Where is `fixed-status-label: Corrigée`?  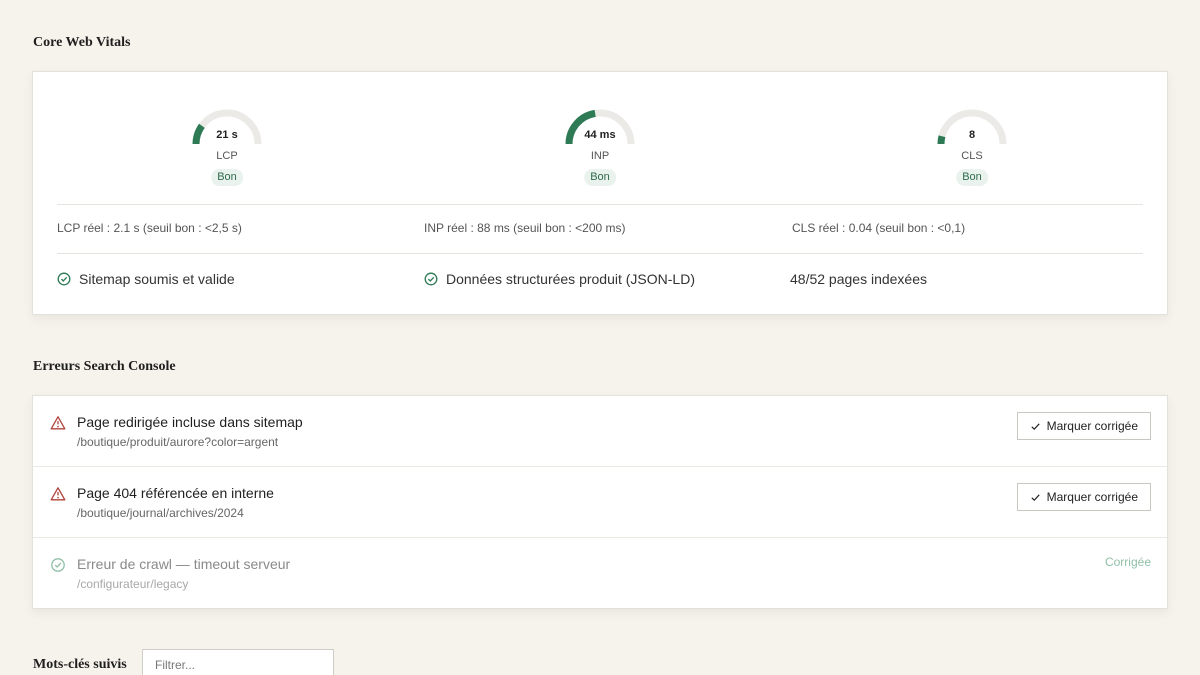 fixed-status-label: Corrigée is located at coordinates (1127, 562).